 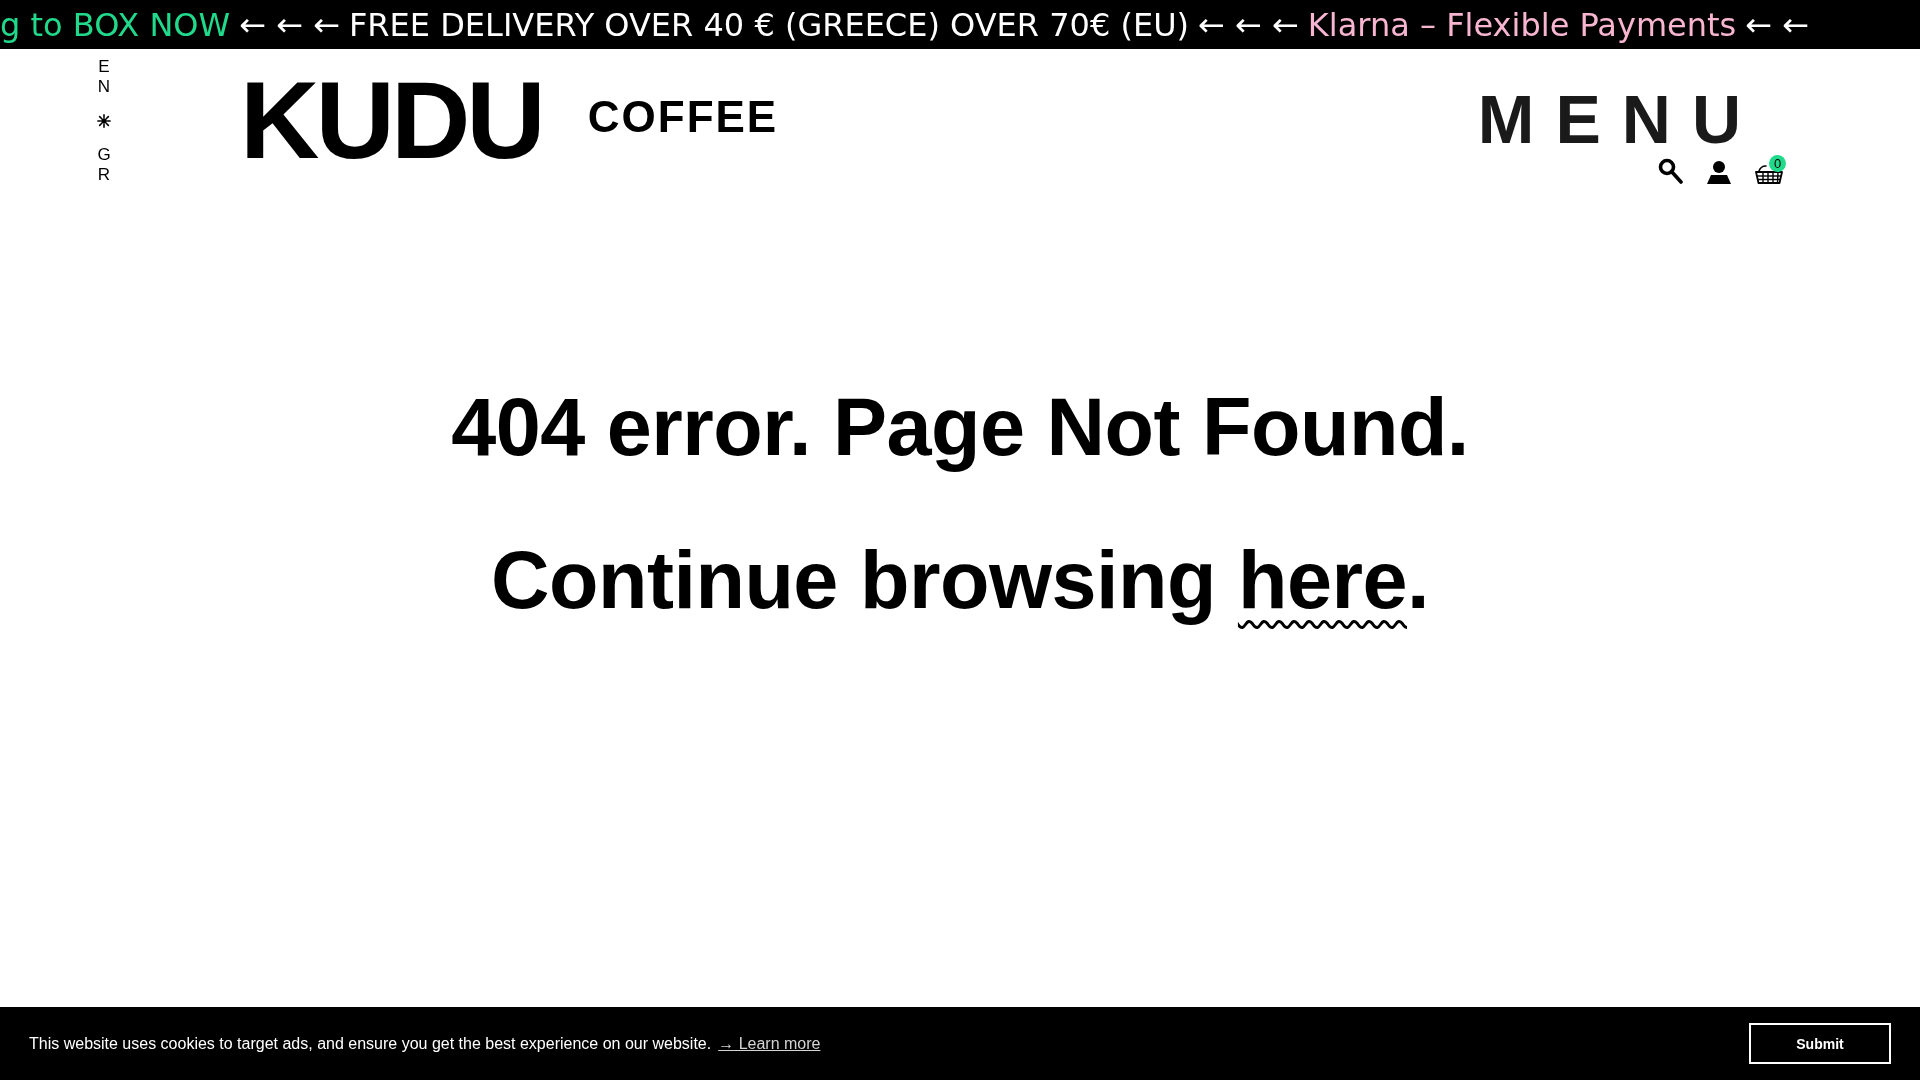 What do you see at coordinates (1777, 24) in the screenshot?
I see `arrows-text: ← ←` at bounding box center [1777, 24].